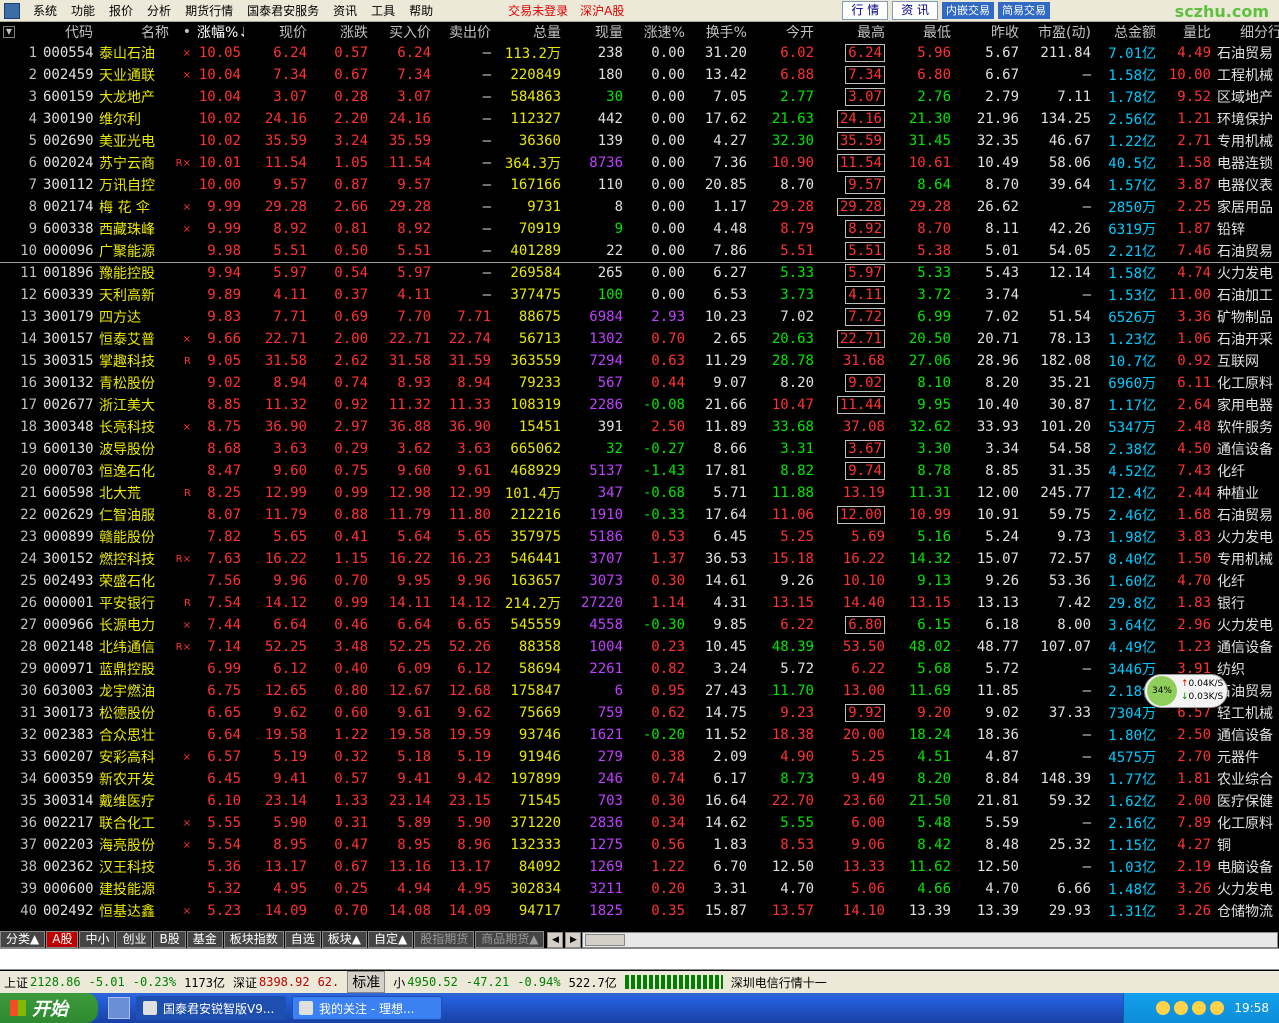  I want to click on tray-network-icon, so click(1163, 1008).